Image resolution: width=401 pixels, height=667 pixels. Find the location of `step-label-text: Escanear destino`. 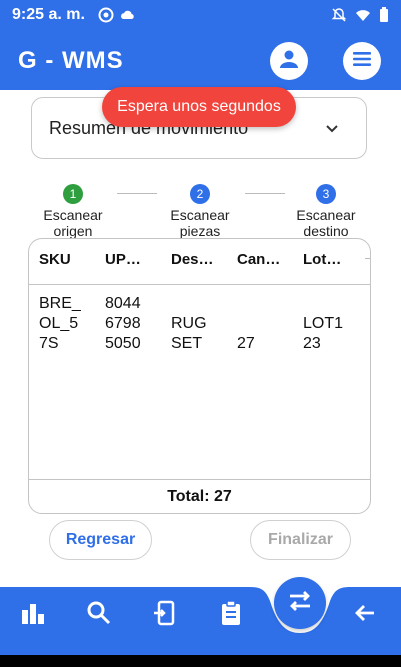

step-label-text: Escanear destino is located at coordinates (326, 223).